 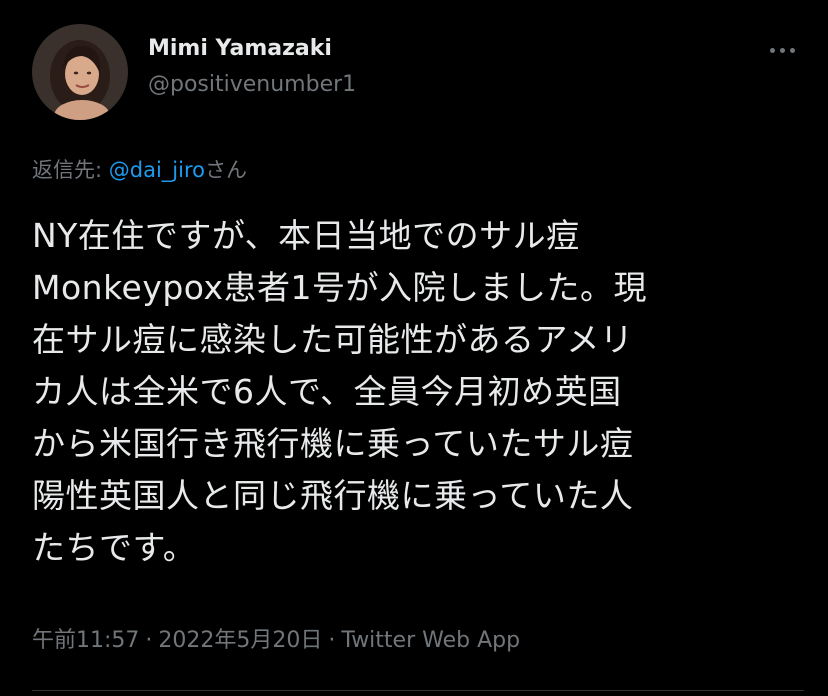 I want to click on reply-context: 返信先: @dai_jiroさん, so click(x=139, y=169).